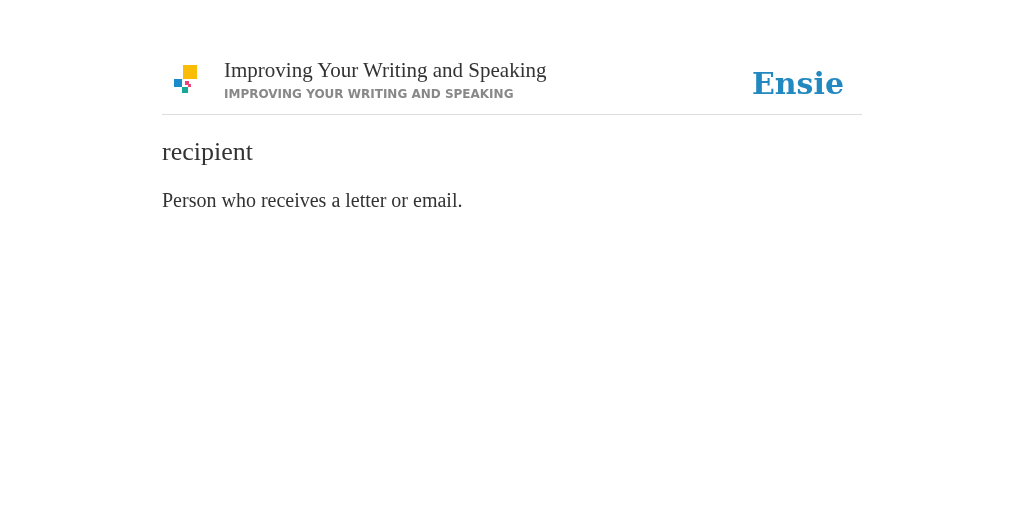 The width and height of the screenshot is (1024, 512). Describe the element at coordinates (797, 83) in the screenshot. I see `brand-logo: Ensie` at that location.